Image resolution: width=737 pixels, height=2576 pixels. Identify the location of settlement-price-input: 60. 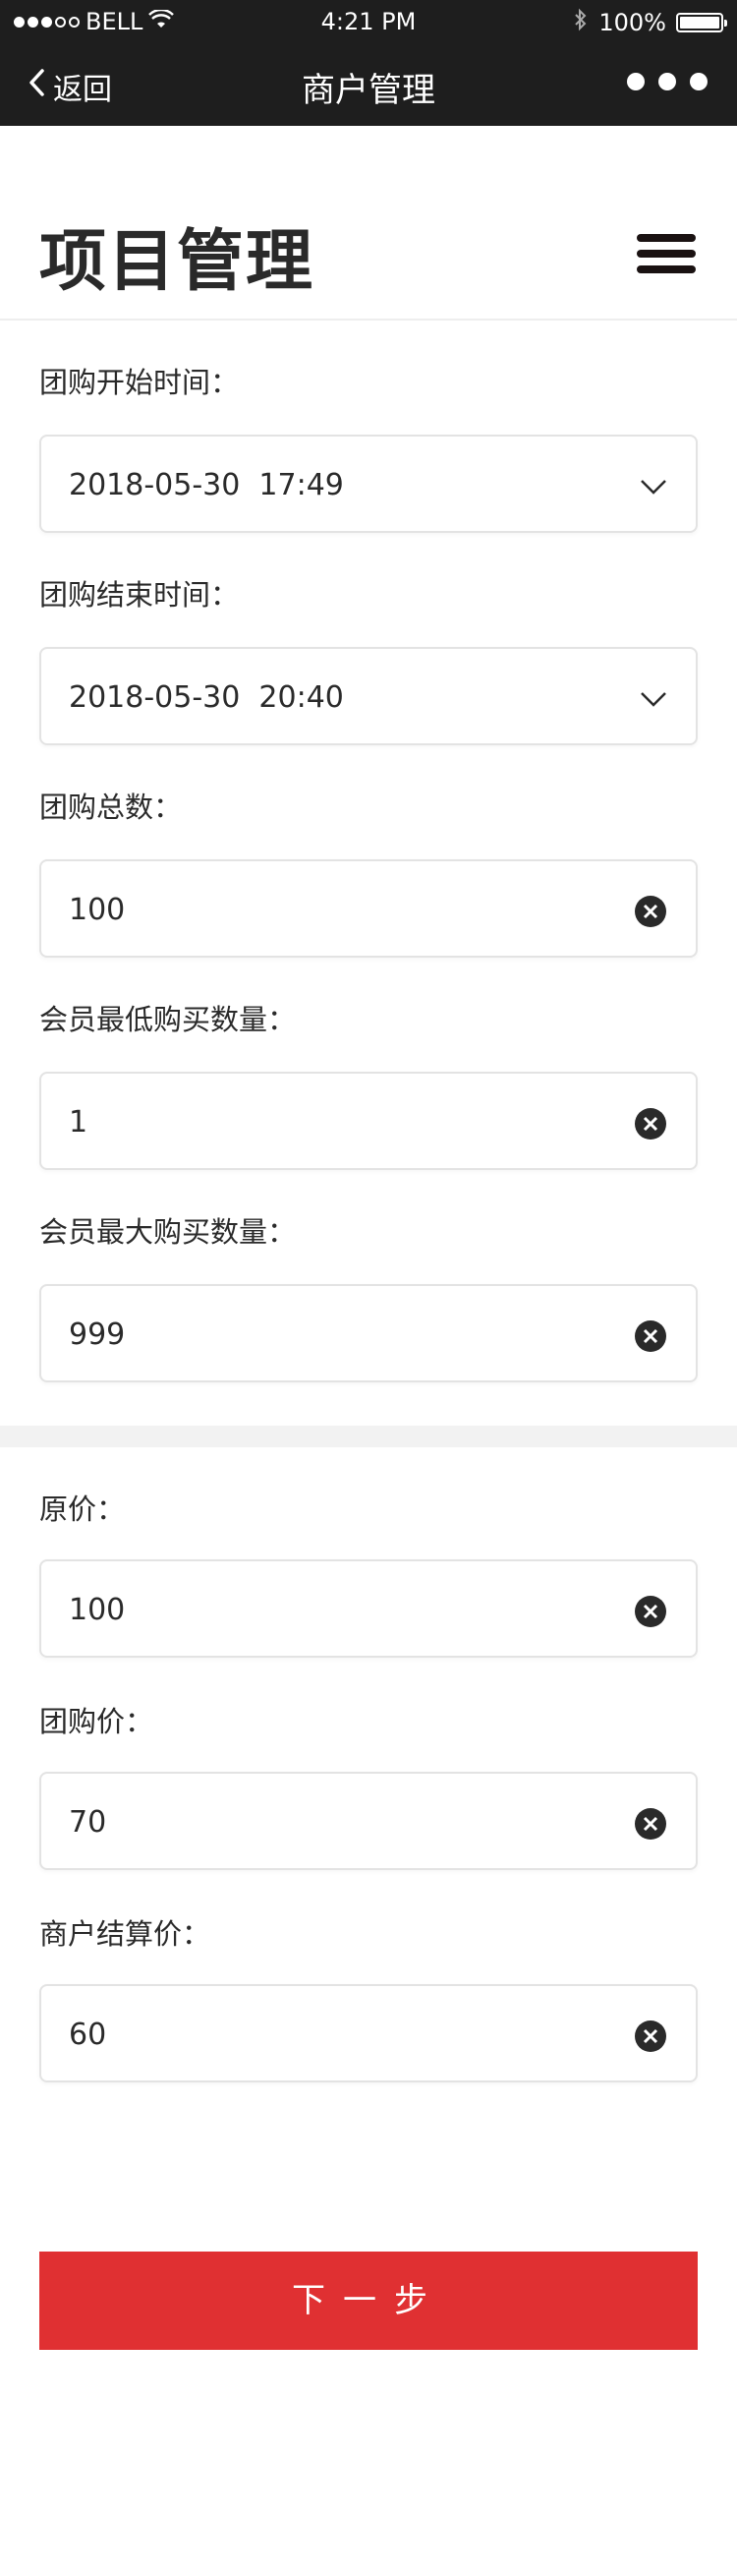
(368, 2033).